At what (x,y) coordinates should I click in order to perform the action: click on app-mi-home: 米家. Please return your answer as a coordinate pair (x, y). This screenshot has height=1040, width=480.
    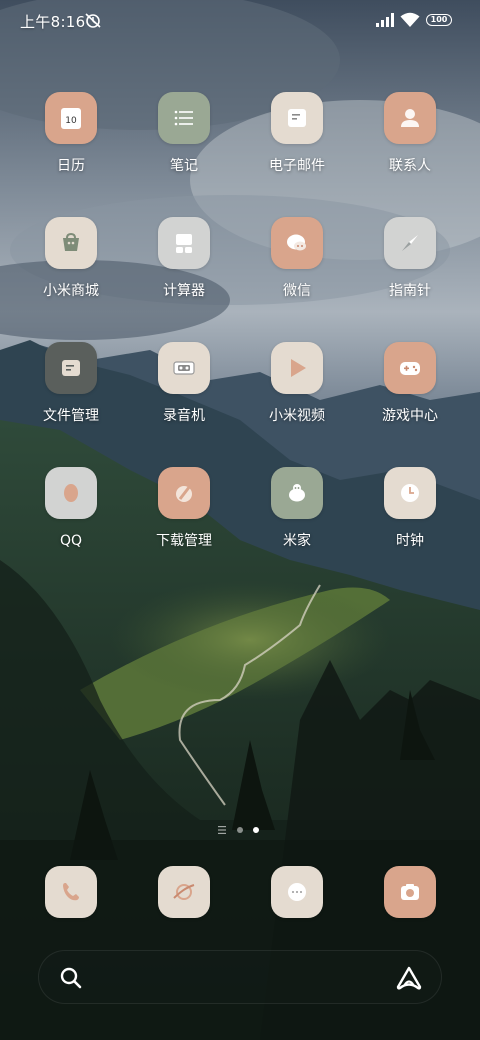
    Looking at the image, I should click on (297, 508).